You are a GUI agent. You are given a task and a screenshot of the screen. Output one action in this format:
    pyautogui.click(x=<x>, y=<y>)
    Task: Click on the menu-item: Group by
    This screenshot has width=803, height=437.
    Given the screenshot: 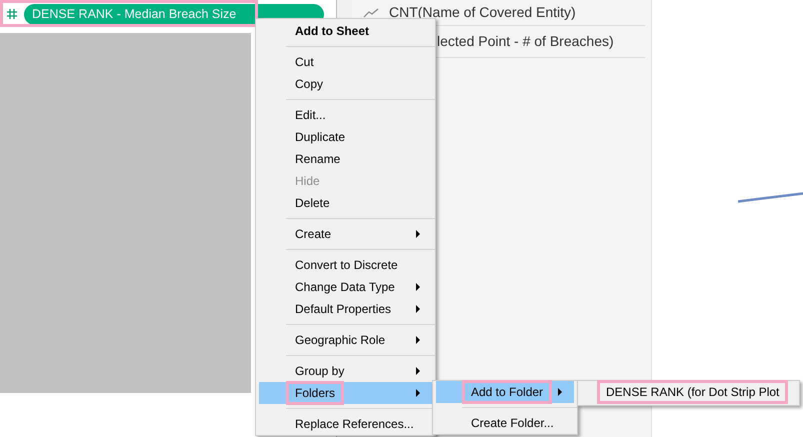 What is the action you would take?
    pyautogui.click(x=345, y=371)
    